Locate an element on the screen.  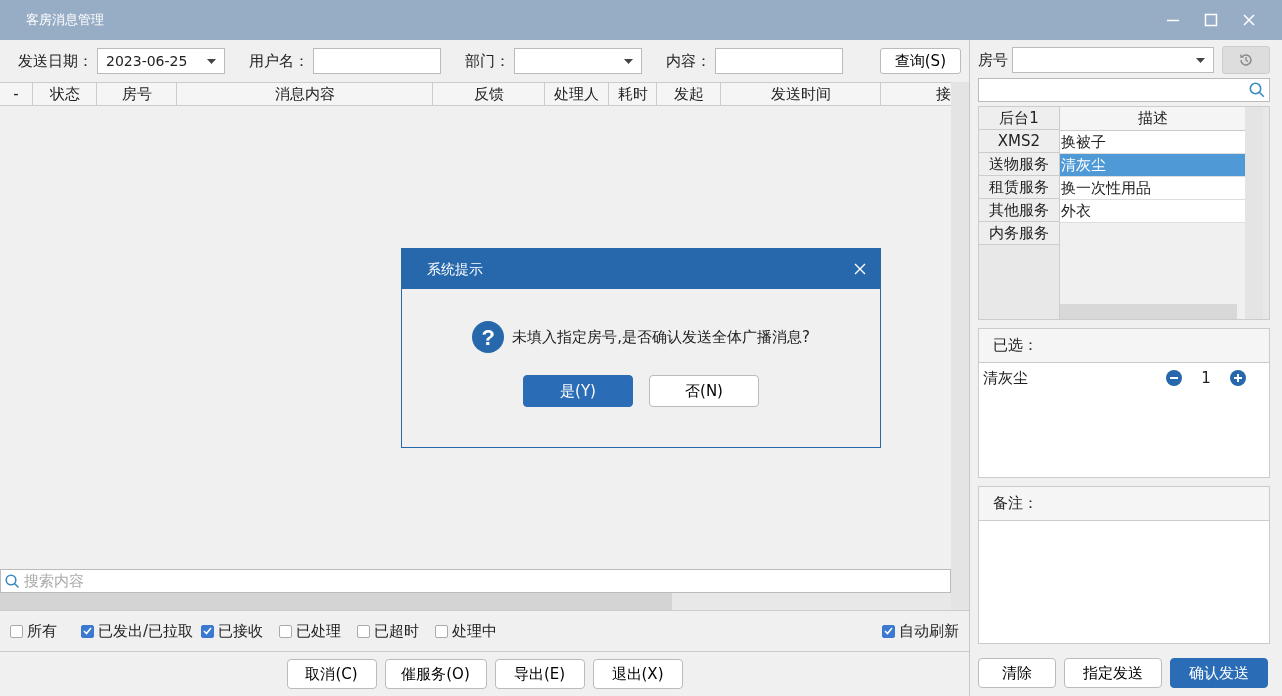
query-button: 查询(S) is located at coordinates (920, 61).